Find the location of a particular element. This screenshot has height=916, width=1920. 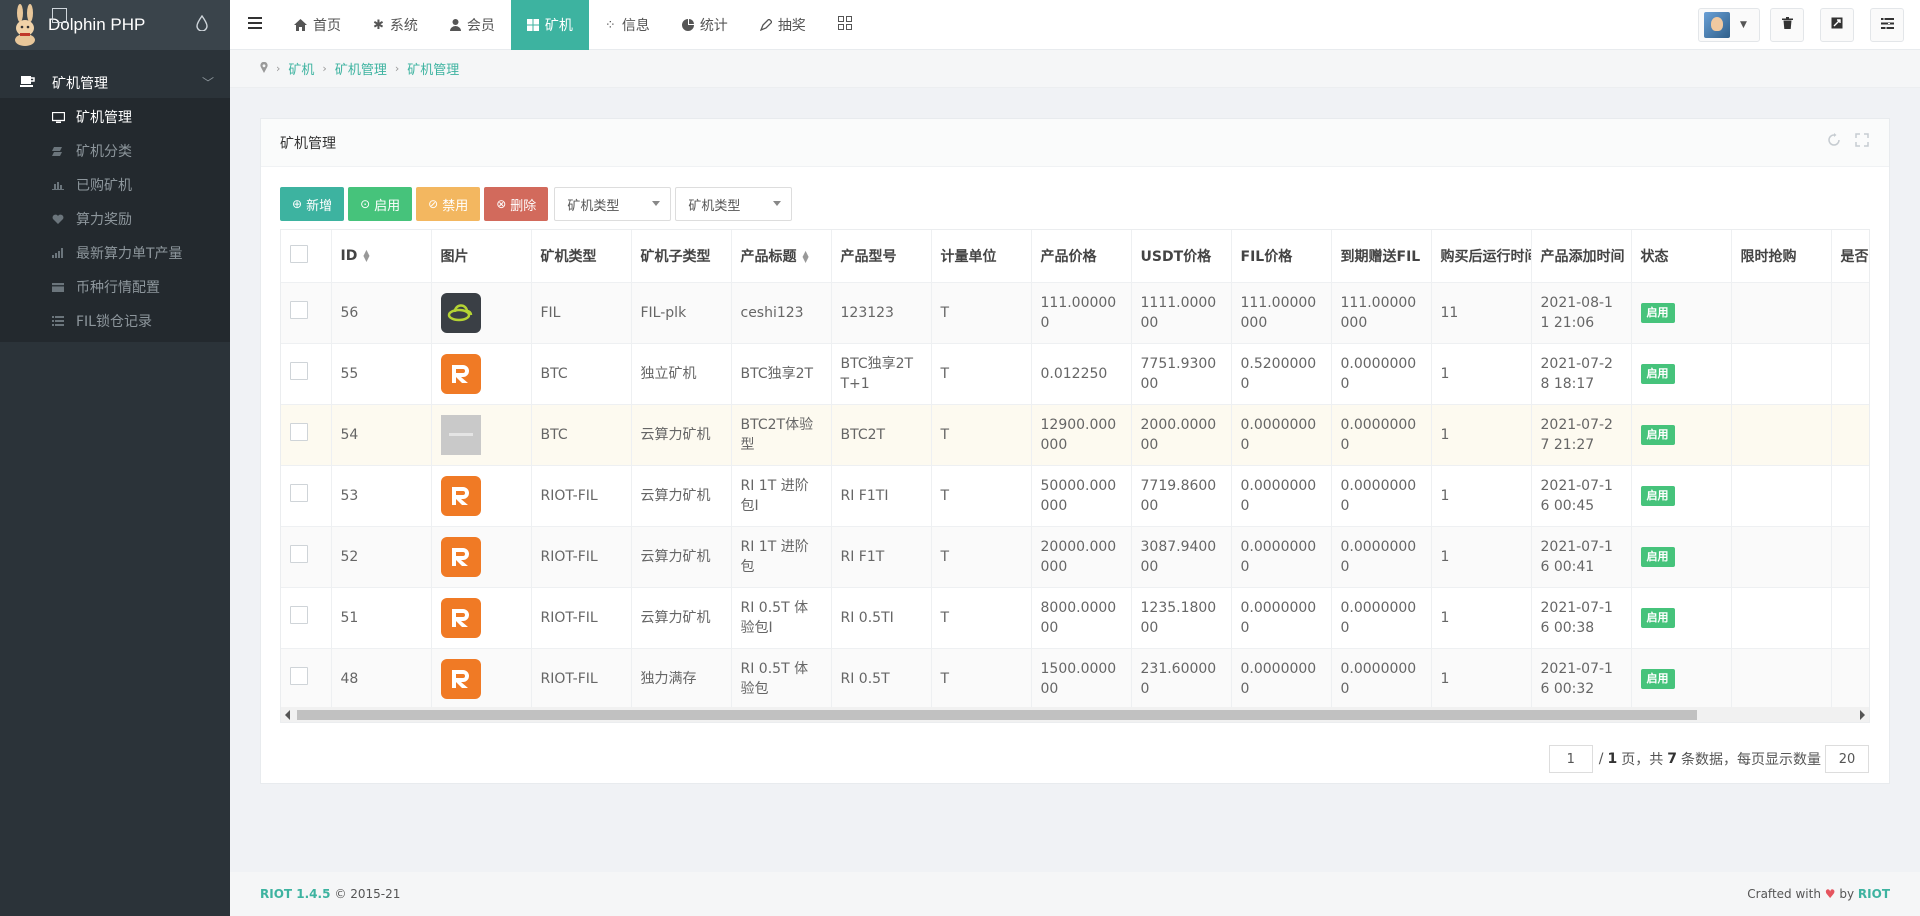

fullscreen-panel-icon is located at coordinates (1862, 142).